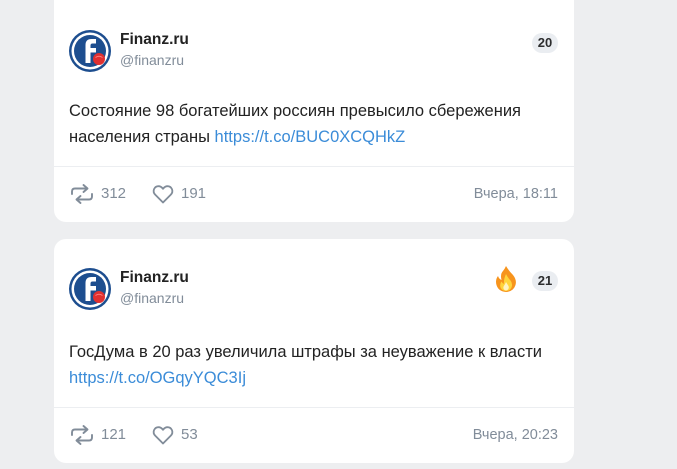  Describe the element at coordinates (97, 194) in the screenshot. I see `repost-button: 312` at that location.